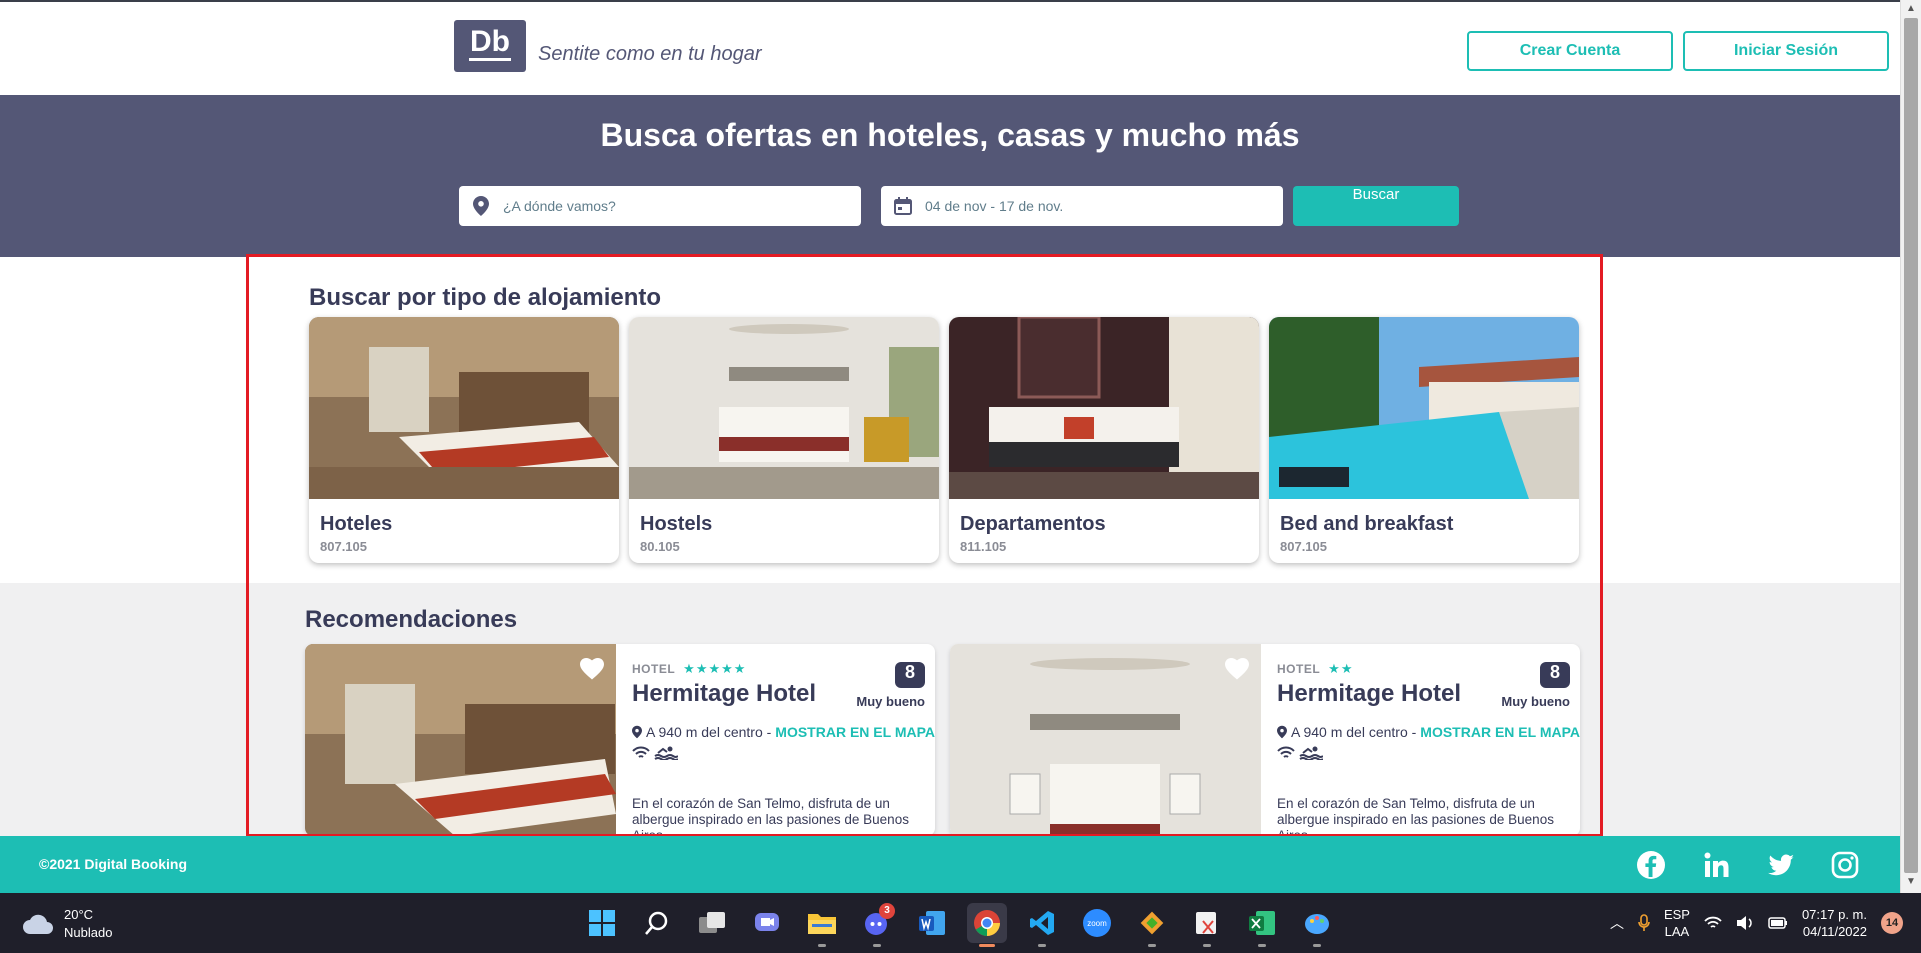 Image resolution: width=1921 pixels, height=953 pixels. Describe the element at coordinates (1677, 923) in the screenshot. I see `language-indicator: ESP LAA` at that location.